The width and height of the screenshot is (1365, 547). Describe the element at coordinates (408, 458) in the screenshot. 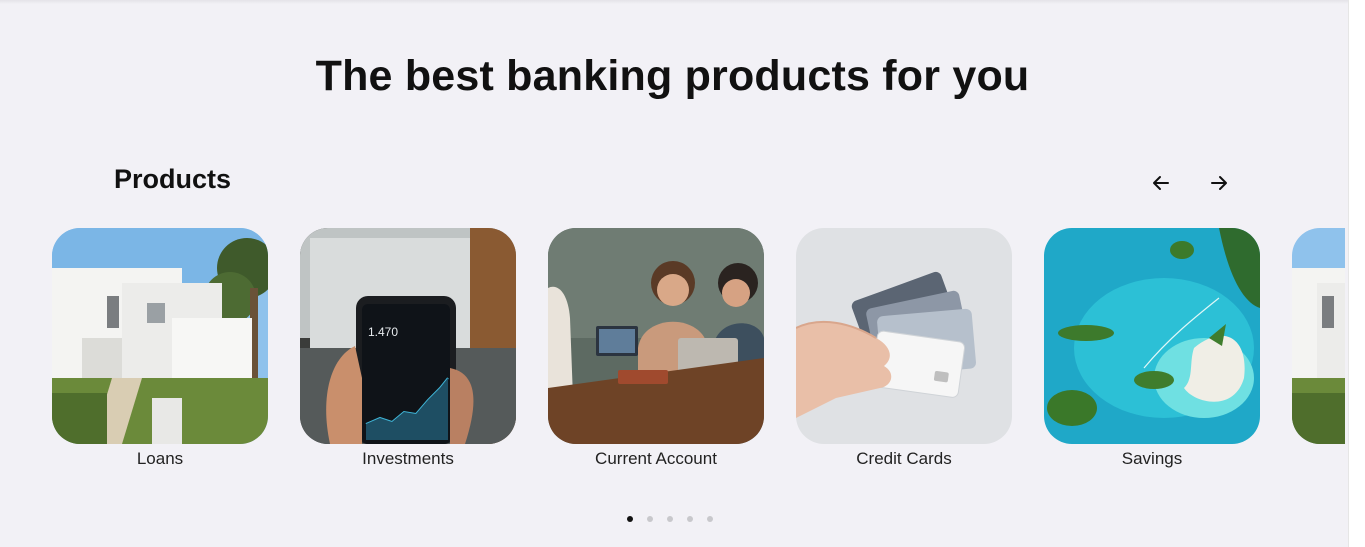

I see `product-label: Investments` at that location.